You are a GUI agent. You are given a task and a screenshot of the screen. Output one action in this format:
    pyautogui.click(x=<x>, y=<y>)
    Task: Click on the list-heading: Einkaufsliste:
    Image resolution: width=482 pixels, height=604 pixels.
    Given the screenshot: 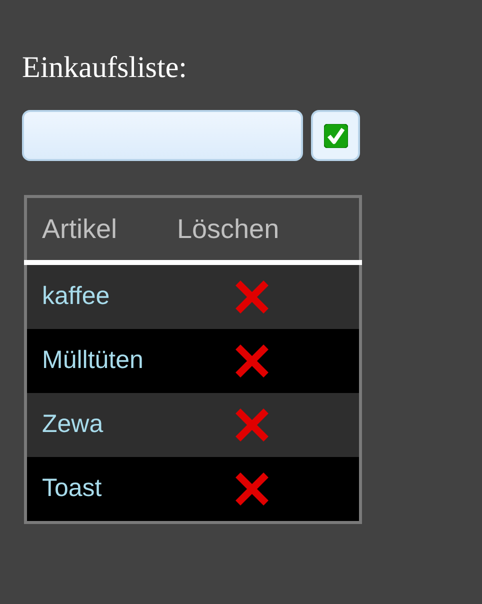 What is the action you would take?
    pyautogui.click(x=104, y=68)
    